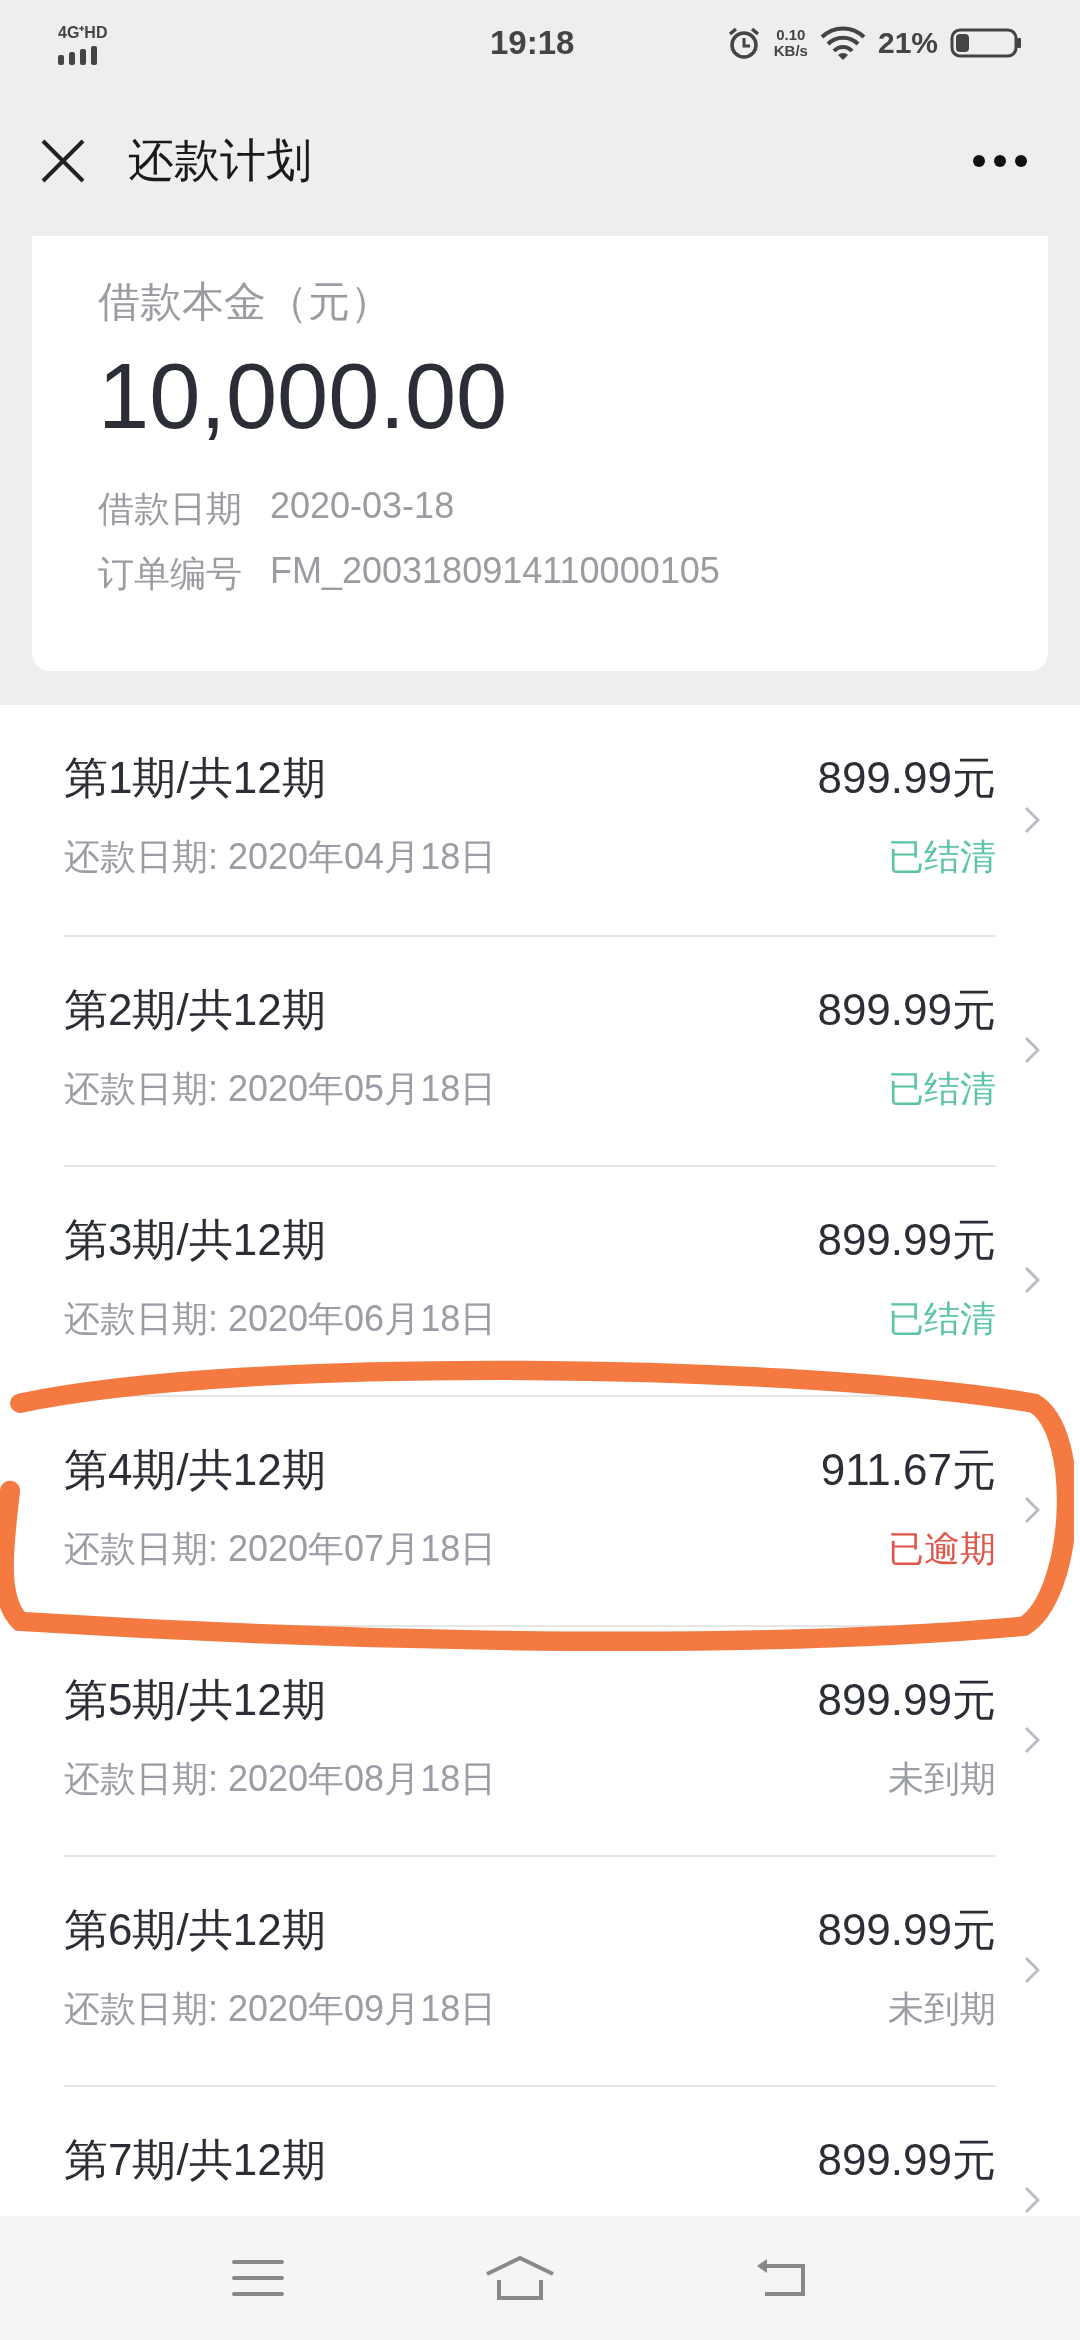  What do you see at coordinates (540, 1510) in the screenshot?
I see `installment-row: 第4期/共12期 911.67元 还款日期: 2020年07月18日 已逾期` at bounding box center [540, 1510].